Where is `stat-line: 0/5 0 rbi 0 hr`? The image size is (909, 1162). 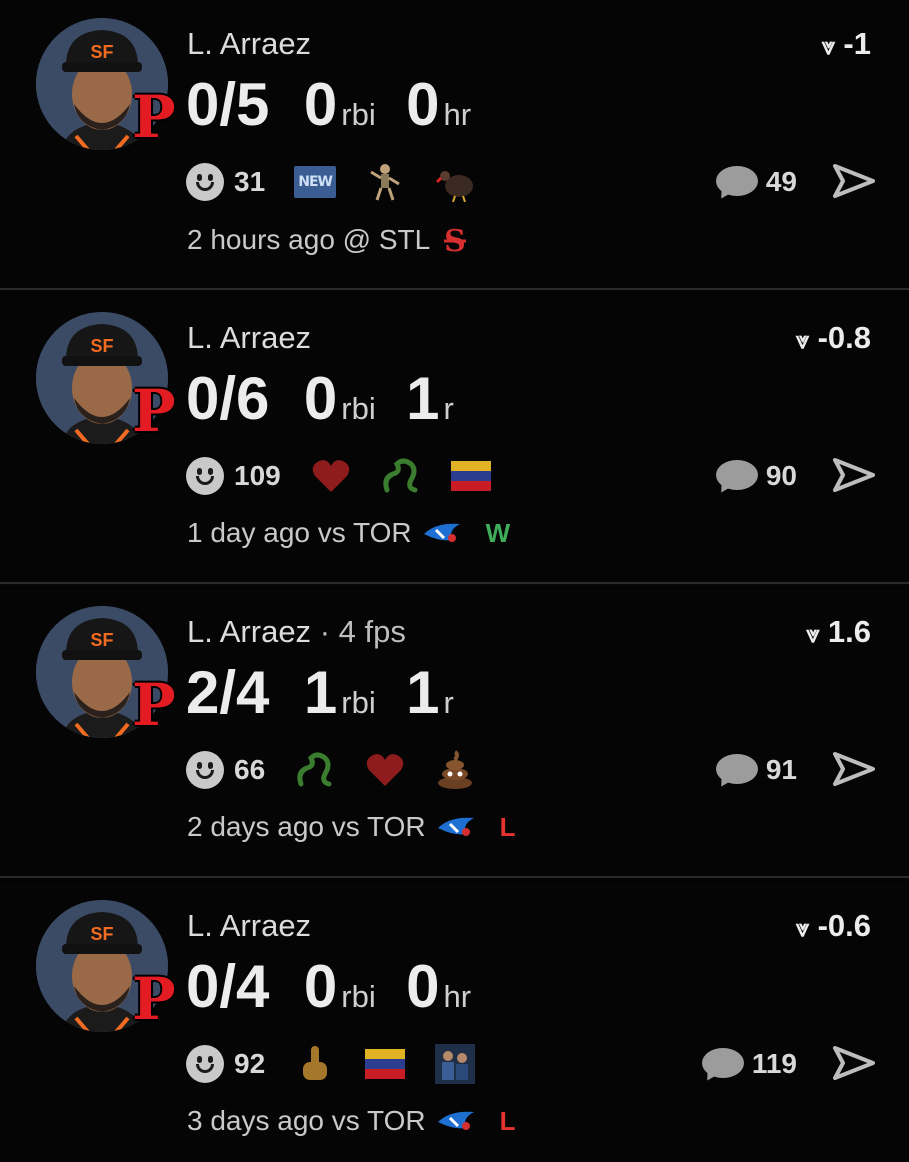
stat-line: 0/5 0 rbi 0 hr is located at coordinates (341, 104).